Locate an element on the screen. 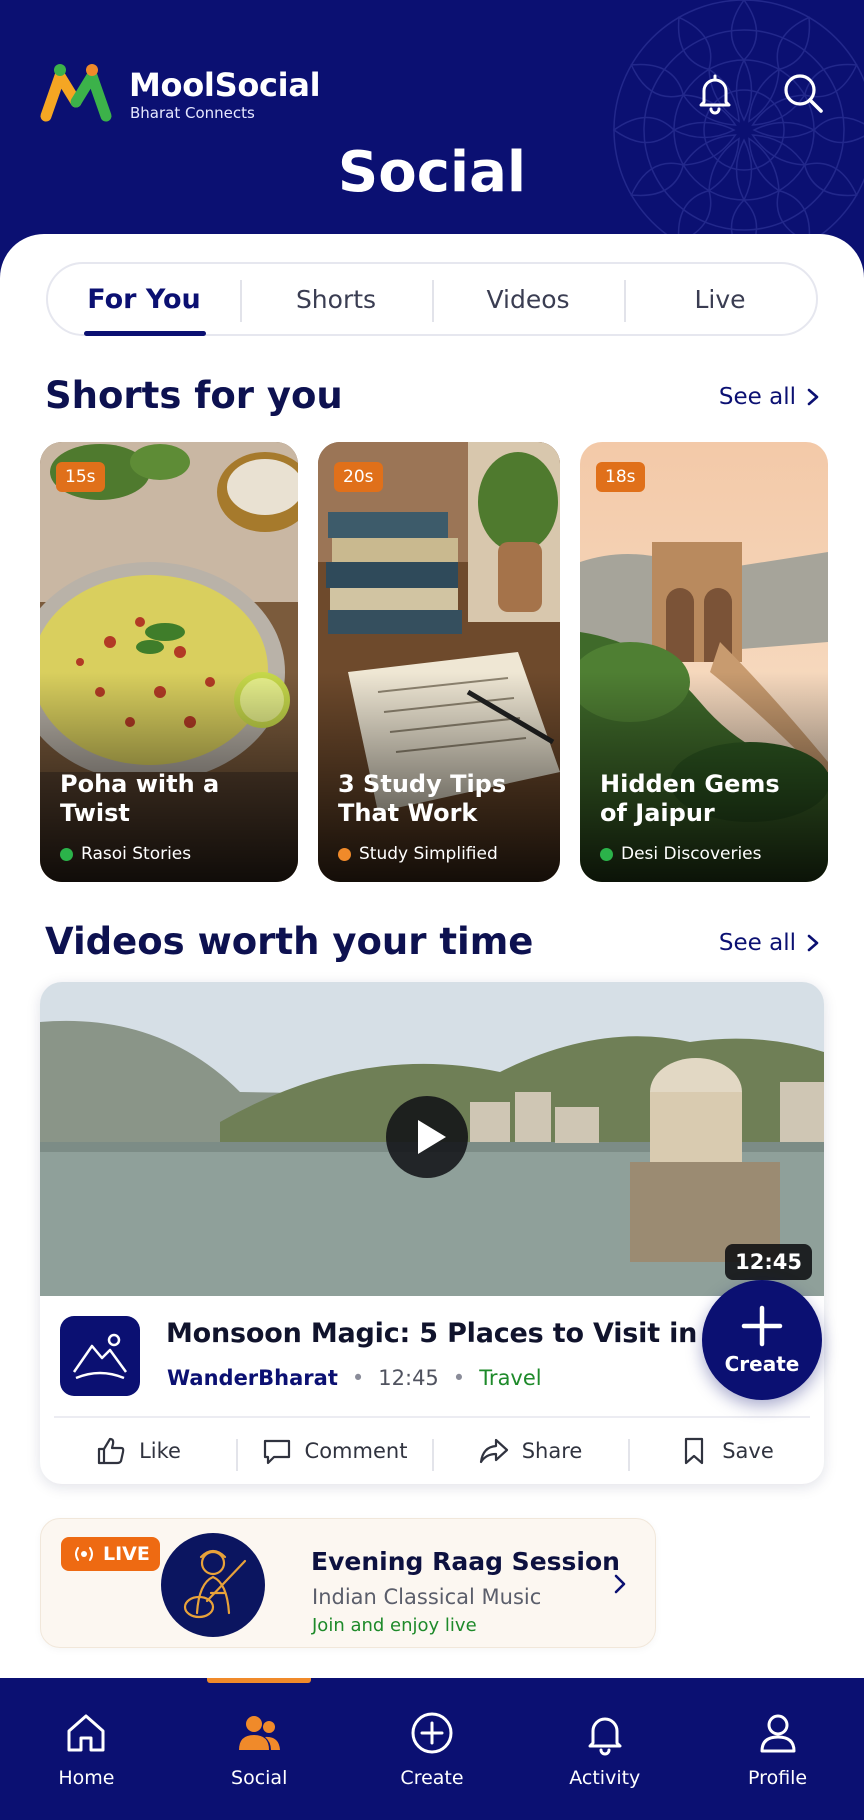 The height and width of the screenshot is (1820, 864). sitar-player-icon is located at coordinates (215, 1584).